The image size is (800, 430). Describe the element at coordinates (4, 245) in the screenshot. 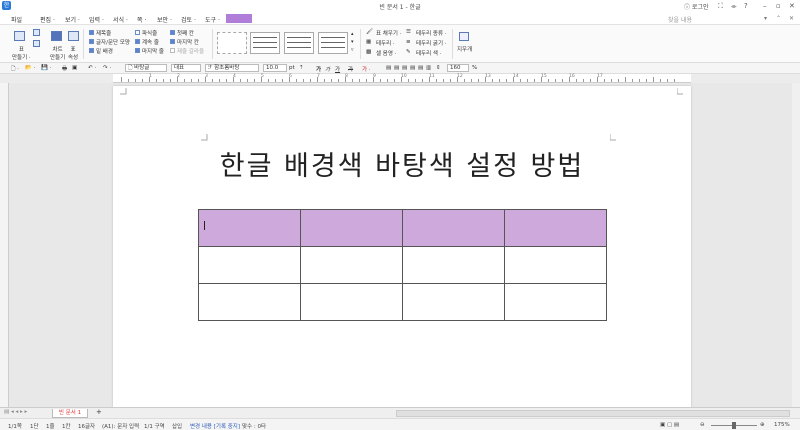

I see `vertical-ruler` at that location.